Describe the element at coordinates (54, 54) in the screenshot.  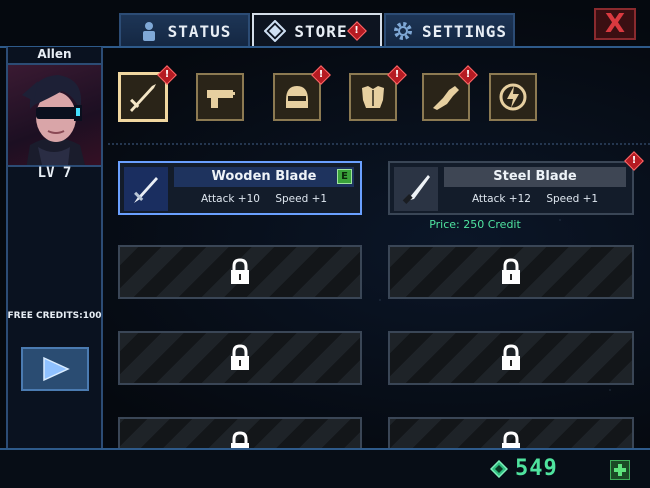
I see `player-name: Allen` at that location.